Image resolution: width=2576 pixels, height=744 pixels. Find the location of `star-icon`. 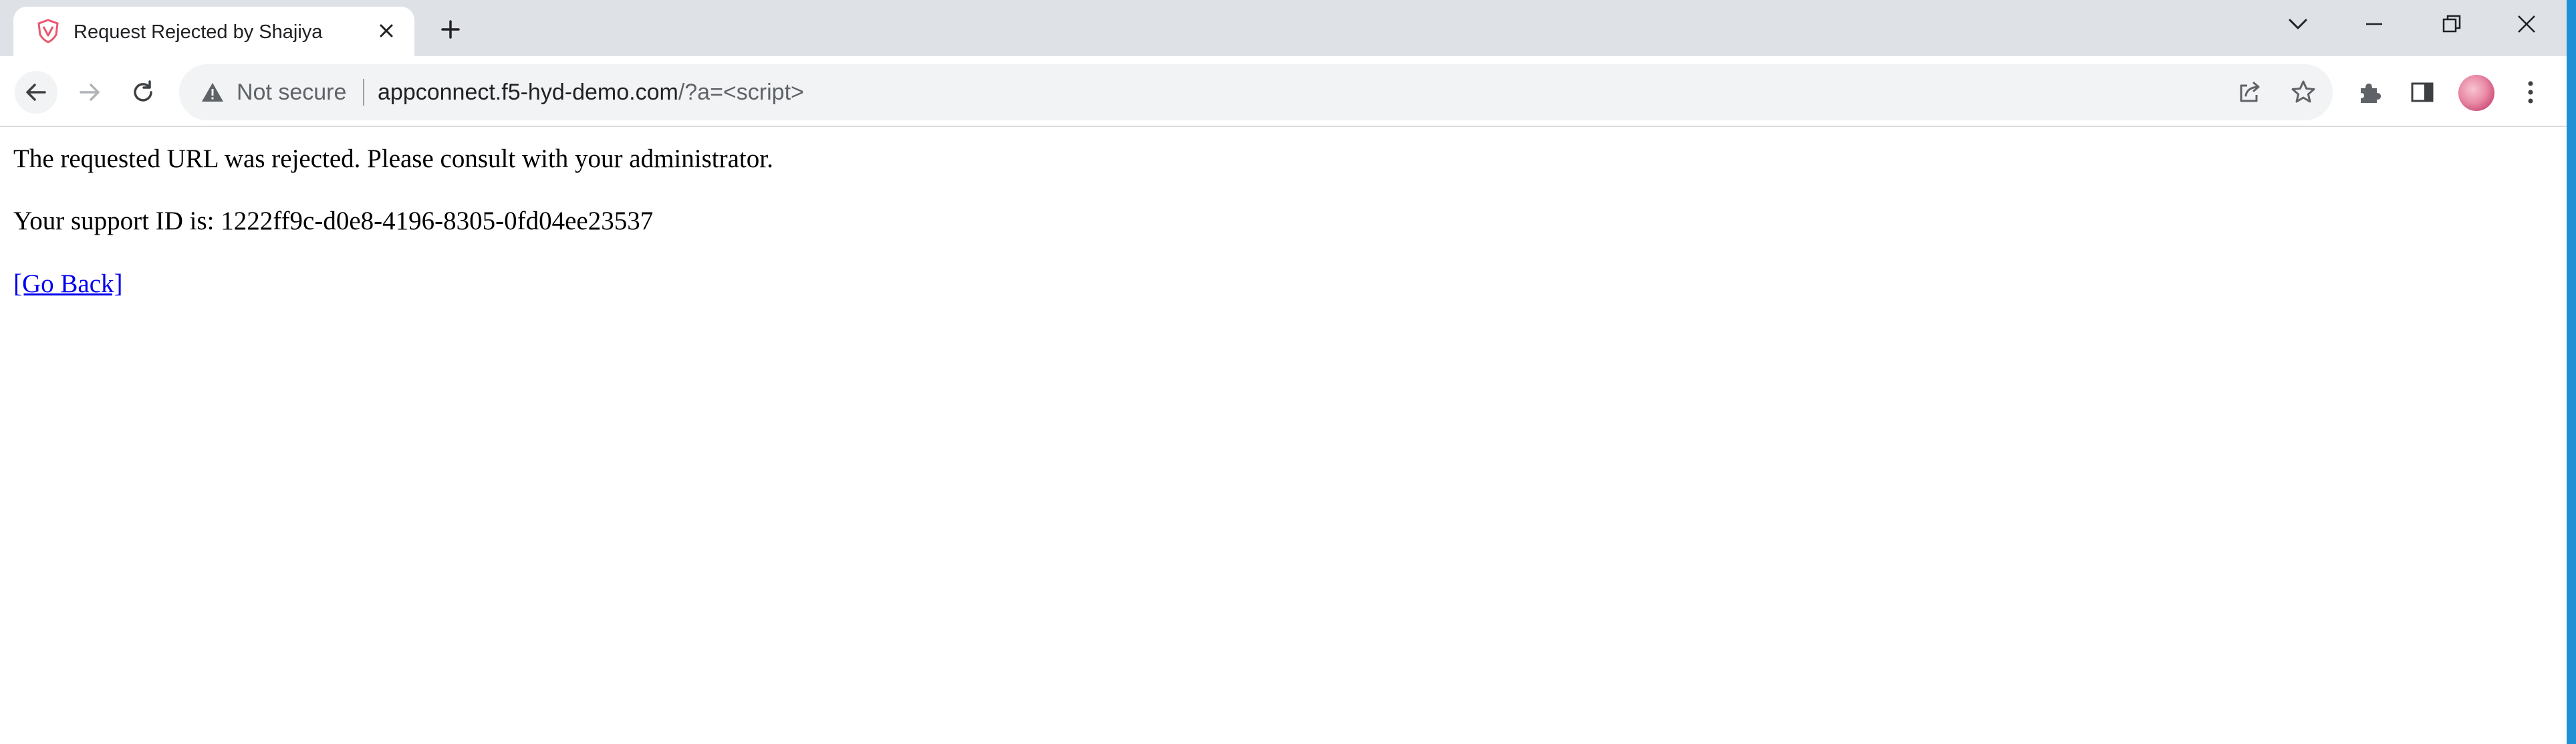

star-icon is located at coordinates (2303, 92).